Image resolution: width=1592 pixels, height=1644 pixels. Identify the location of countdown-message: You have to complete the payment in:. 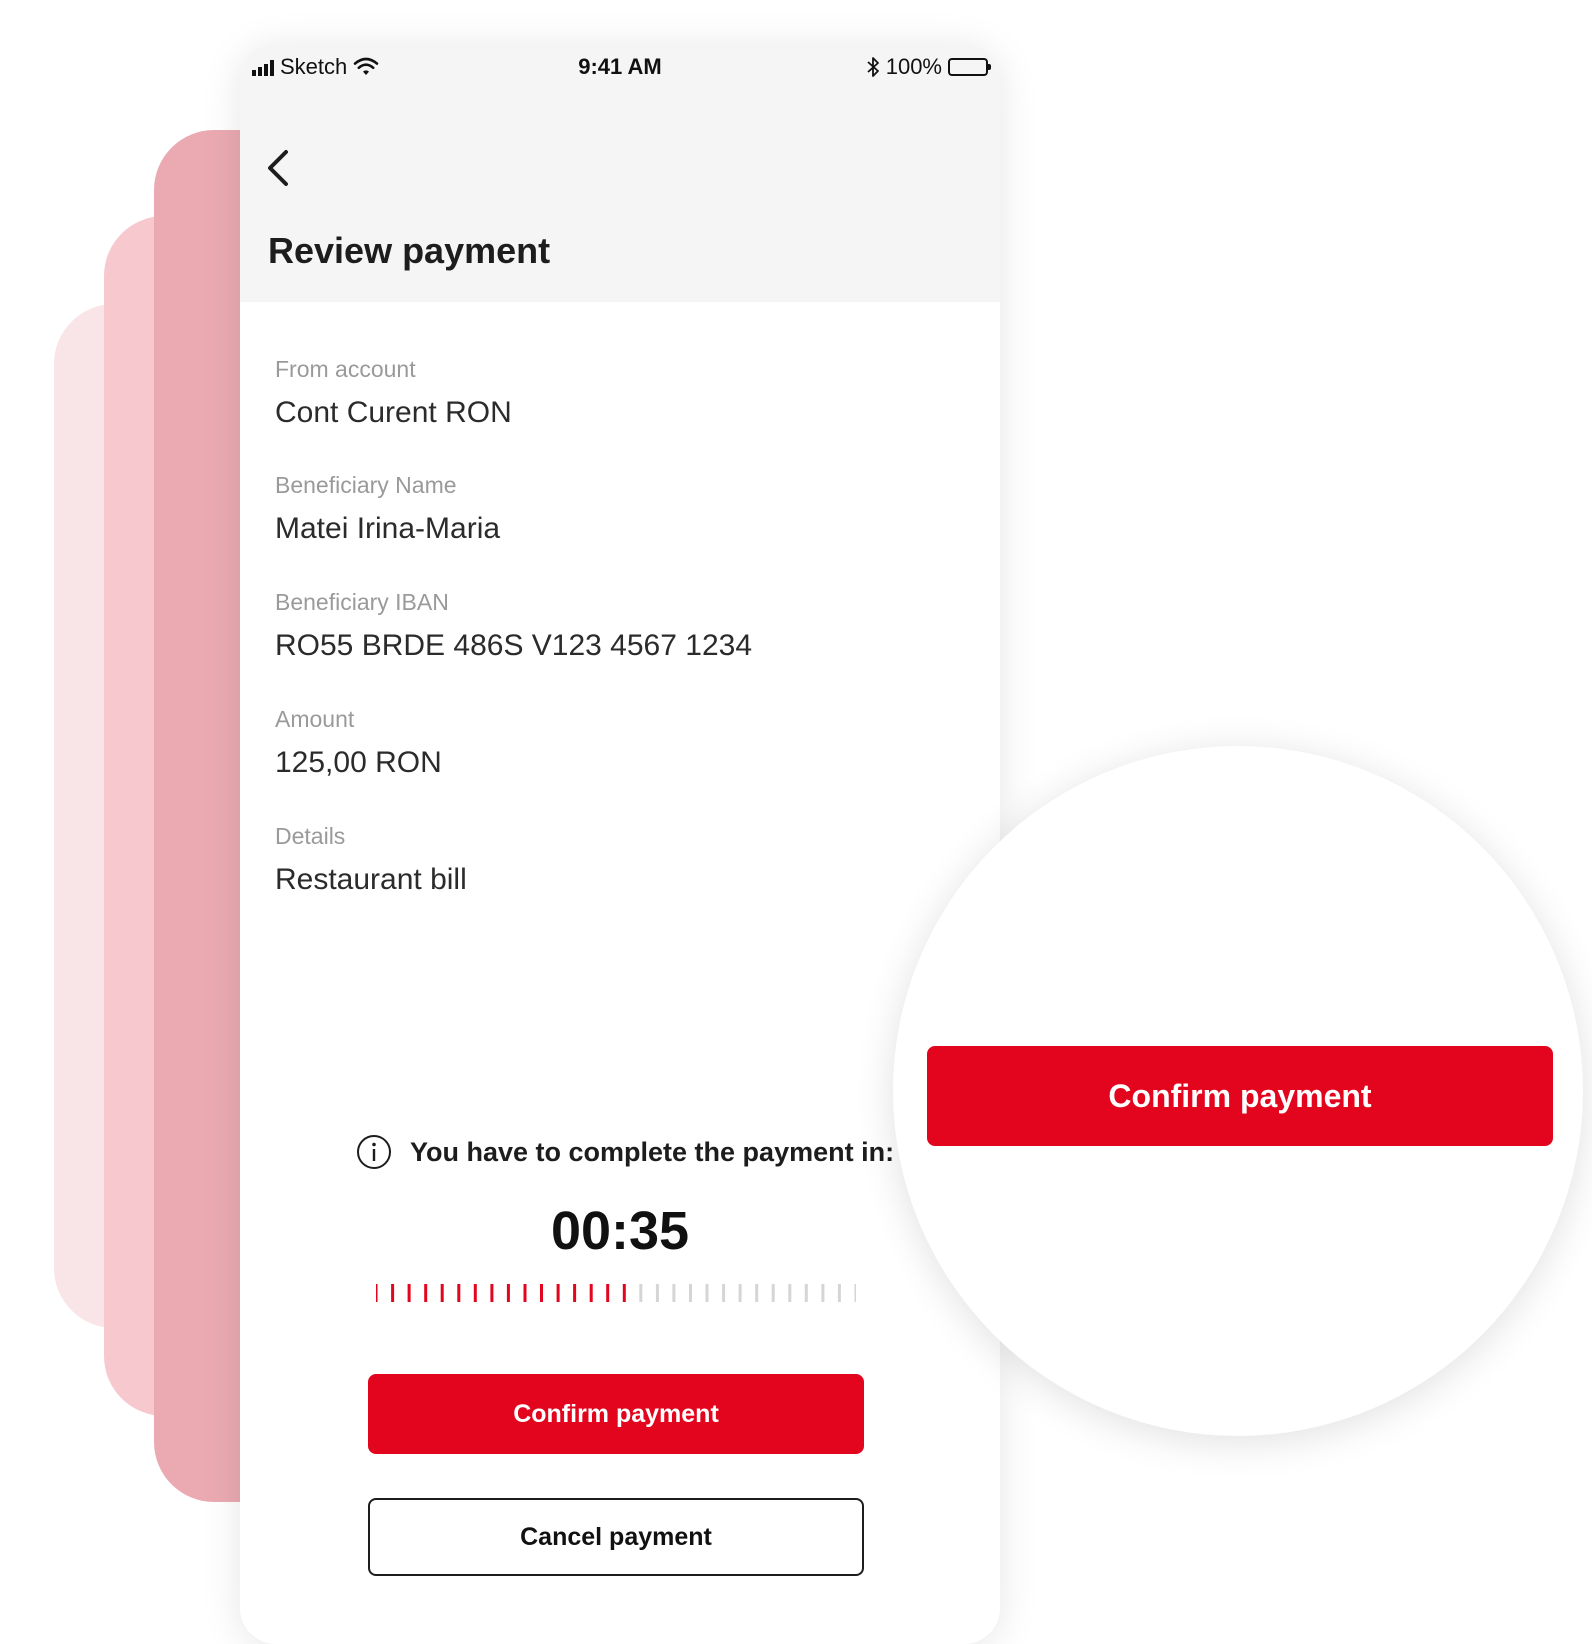
(652, 1151).